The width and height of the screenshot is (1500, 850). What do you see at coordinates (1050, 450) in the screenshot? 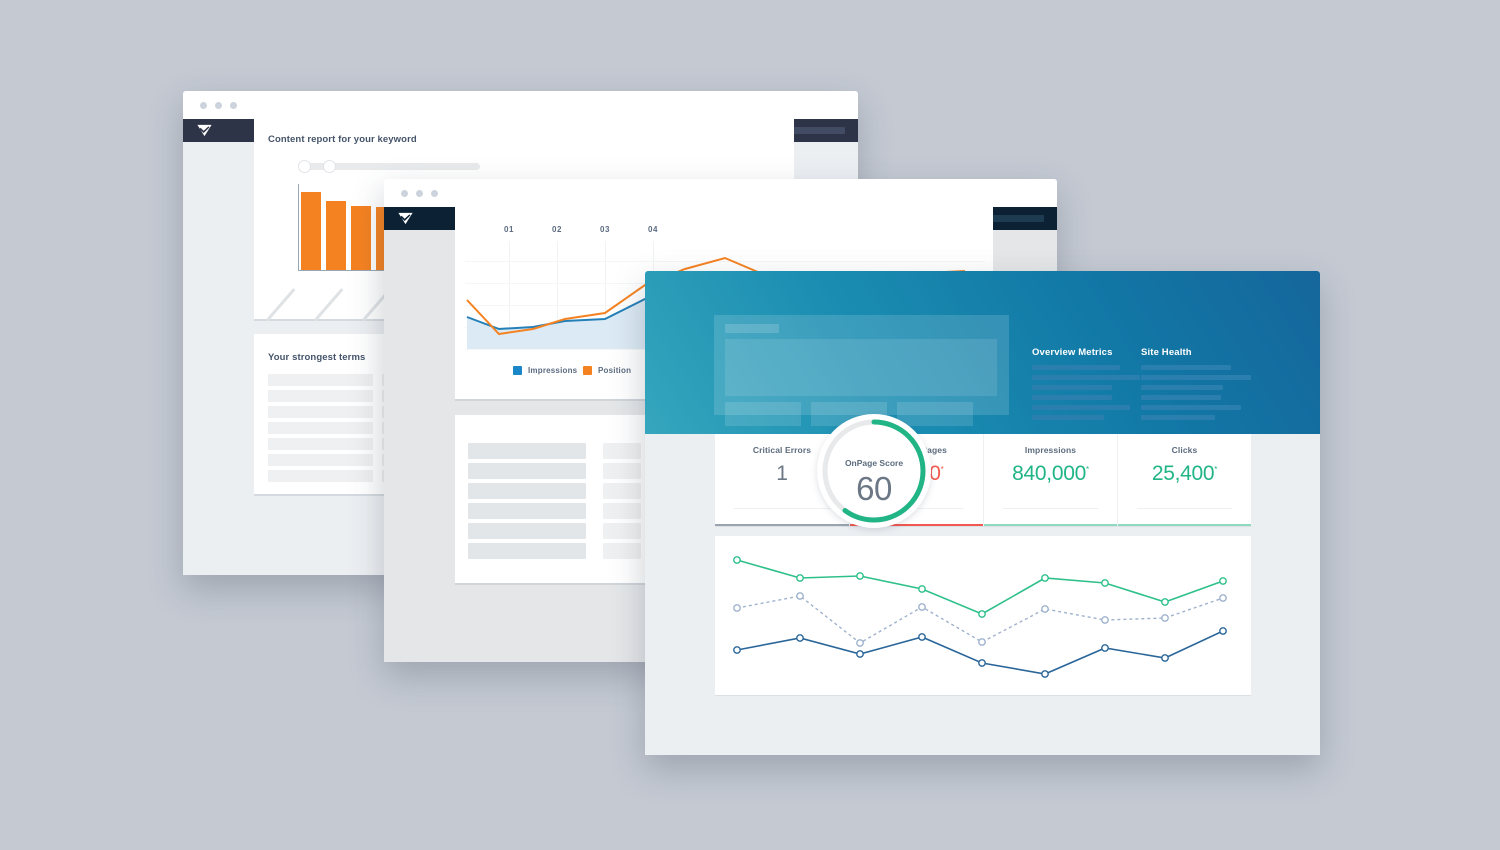
I see `metric-label: Impressions` at bounding box center [1050, 450].